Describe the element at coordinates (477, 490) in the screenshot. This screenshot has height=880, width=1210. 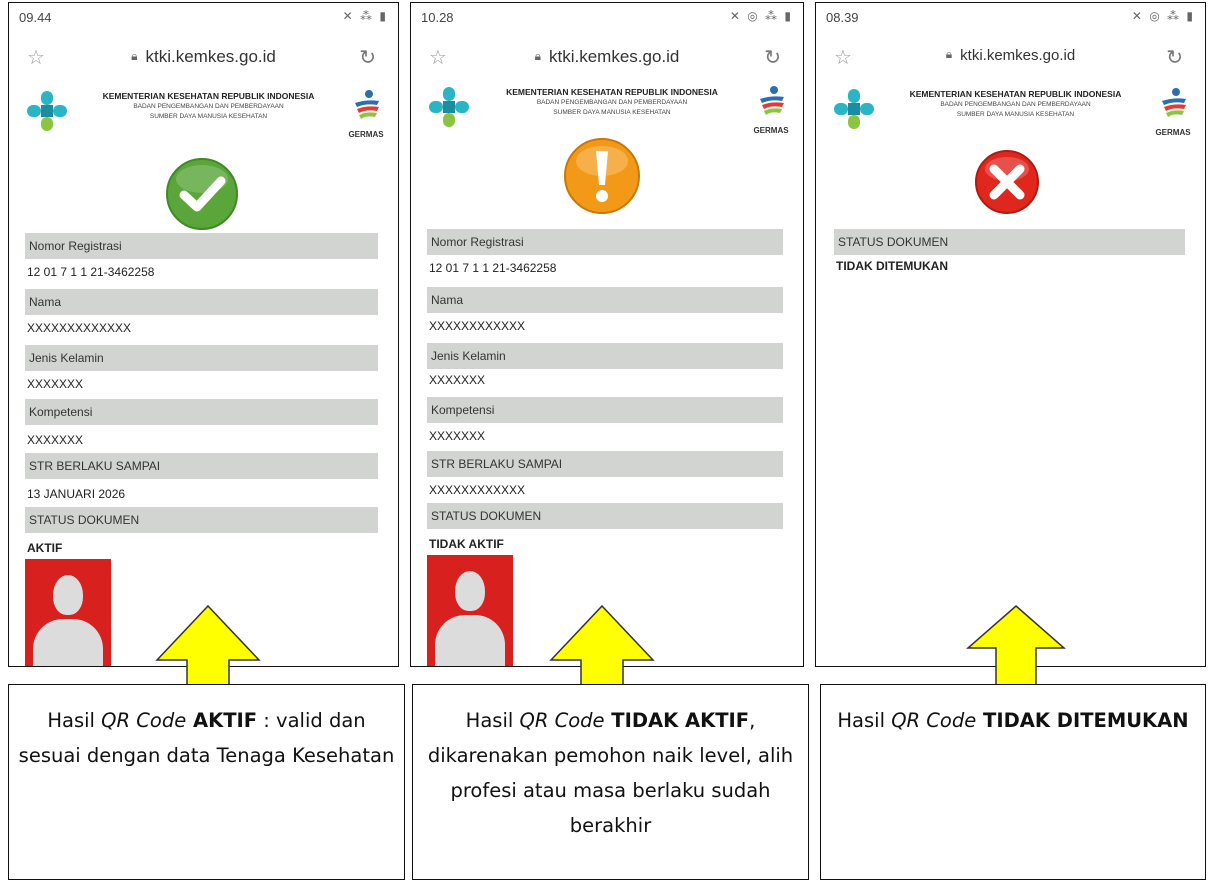
I see `value-str-berlaku: XXXXXXXXXXXX` at that location.